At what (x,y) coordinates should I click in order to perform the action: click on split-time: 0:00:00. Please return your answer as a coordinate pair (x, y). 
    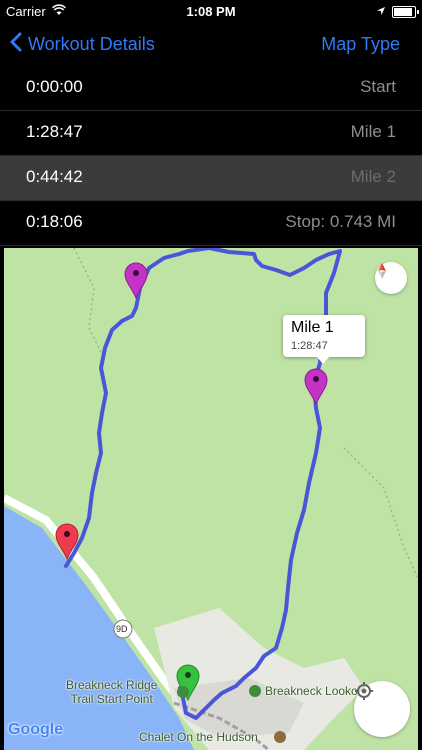
    Looking at the image, I should click on (54, 86).